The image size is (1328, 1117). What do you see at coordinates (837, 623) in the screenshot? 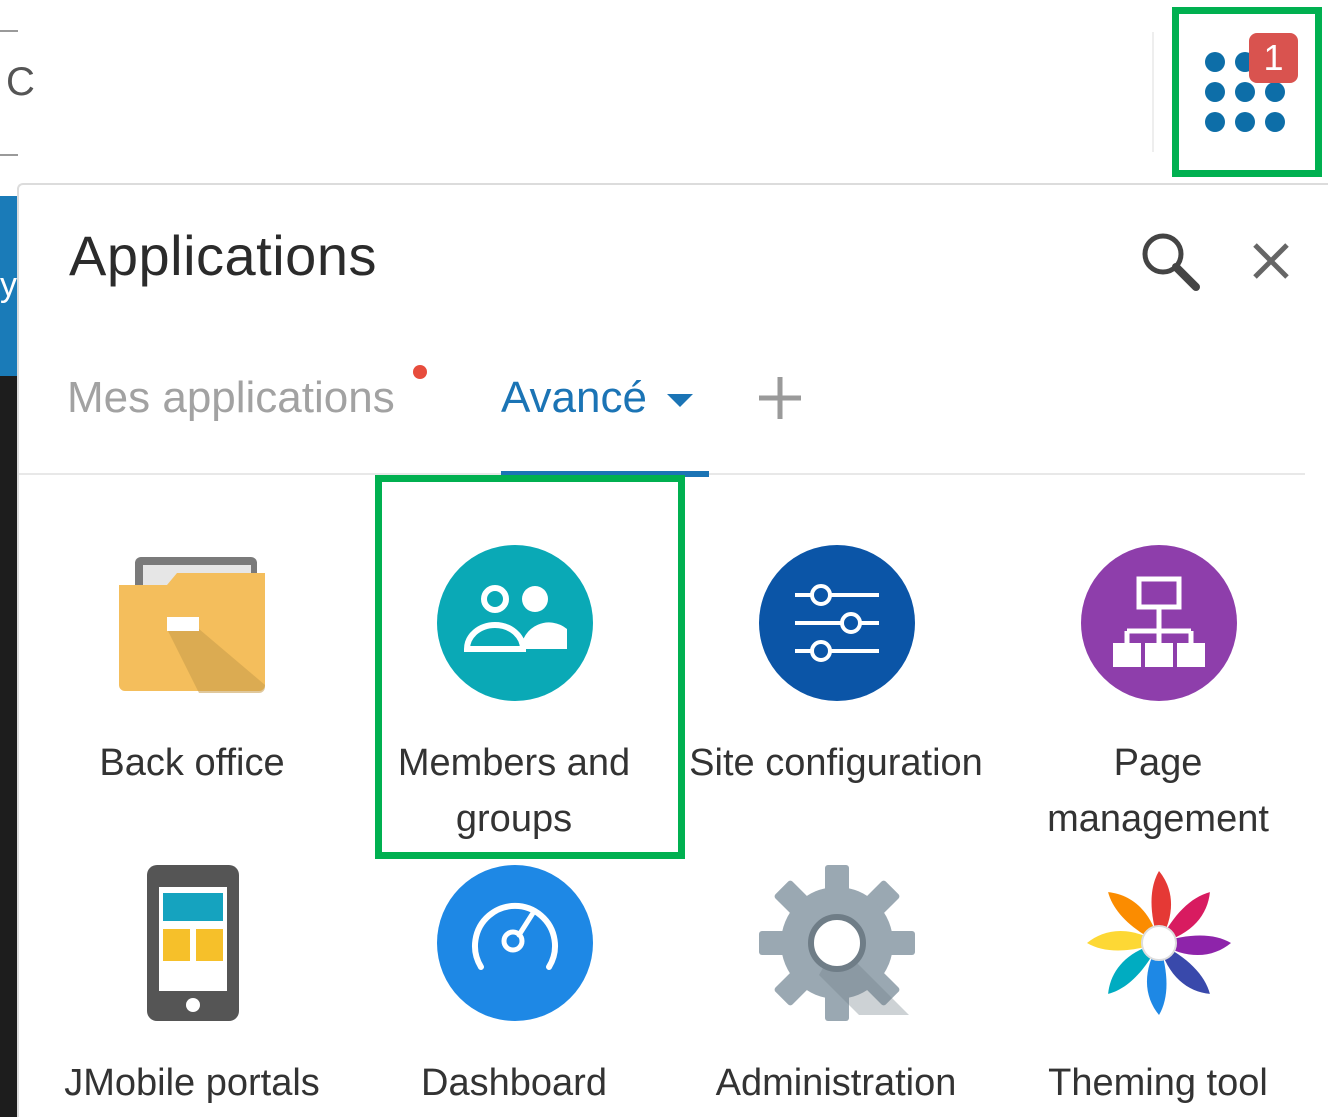
I see `sliders-icon` at bounding box center [837, 623].